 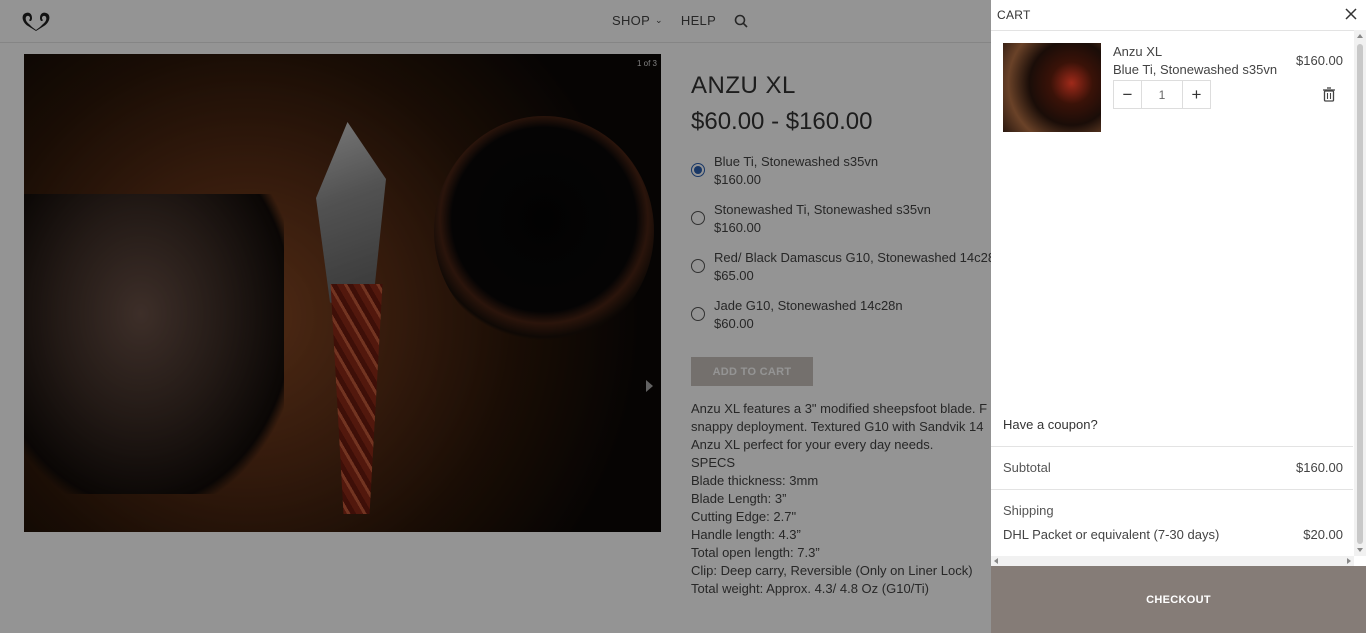 I want to click on close-icon, so click(x=1351, y=14).